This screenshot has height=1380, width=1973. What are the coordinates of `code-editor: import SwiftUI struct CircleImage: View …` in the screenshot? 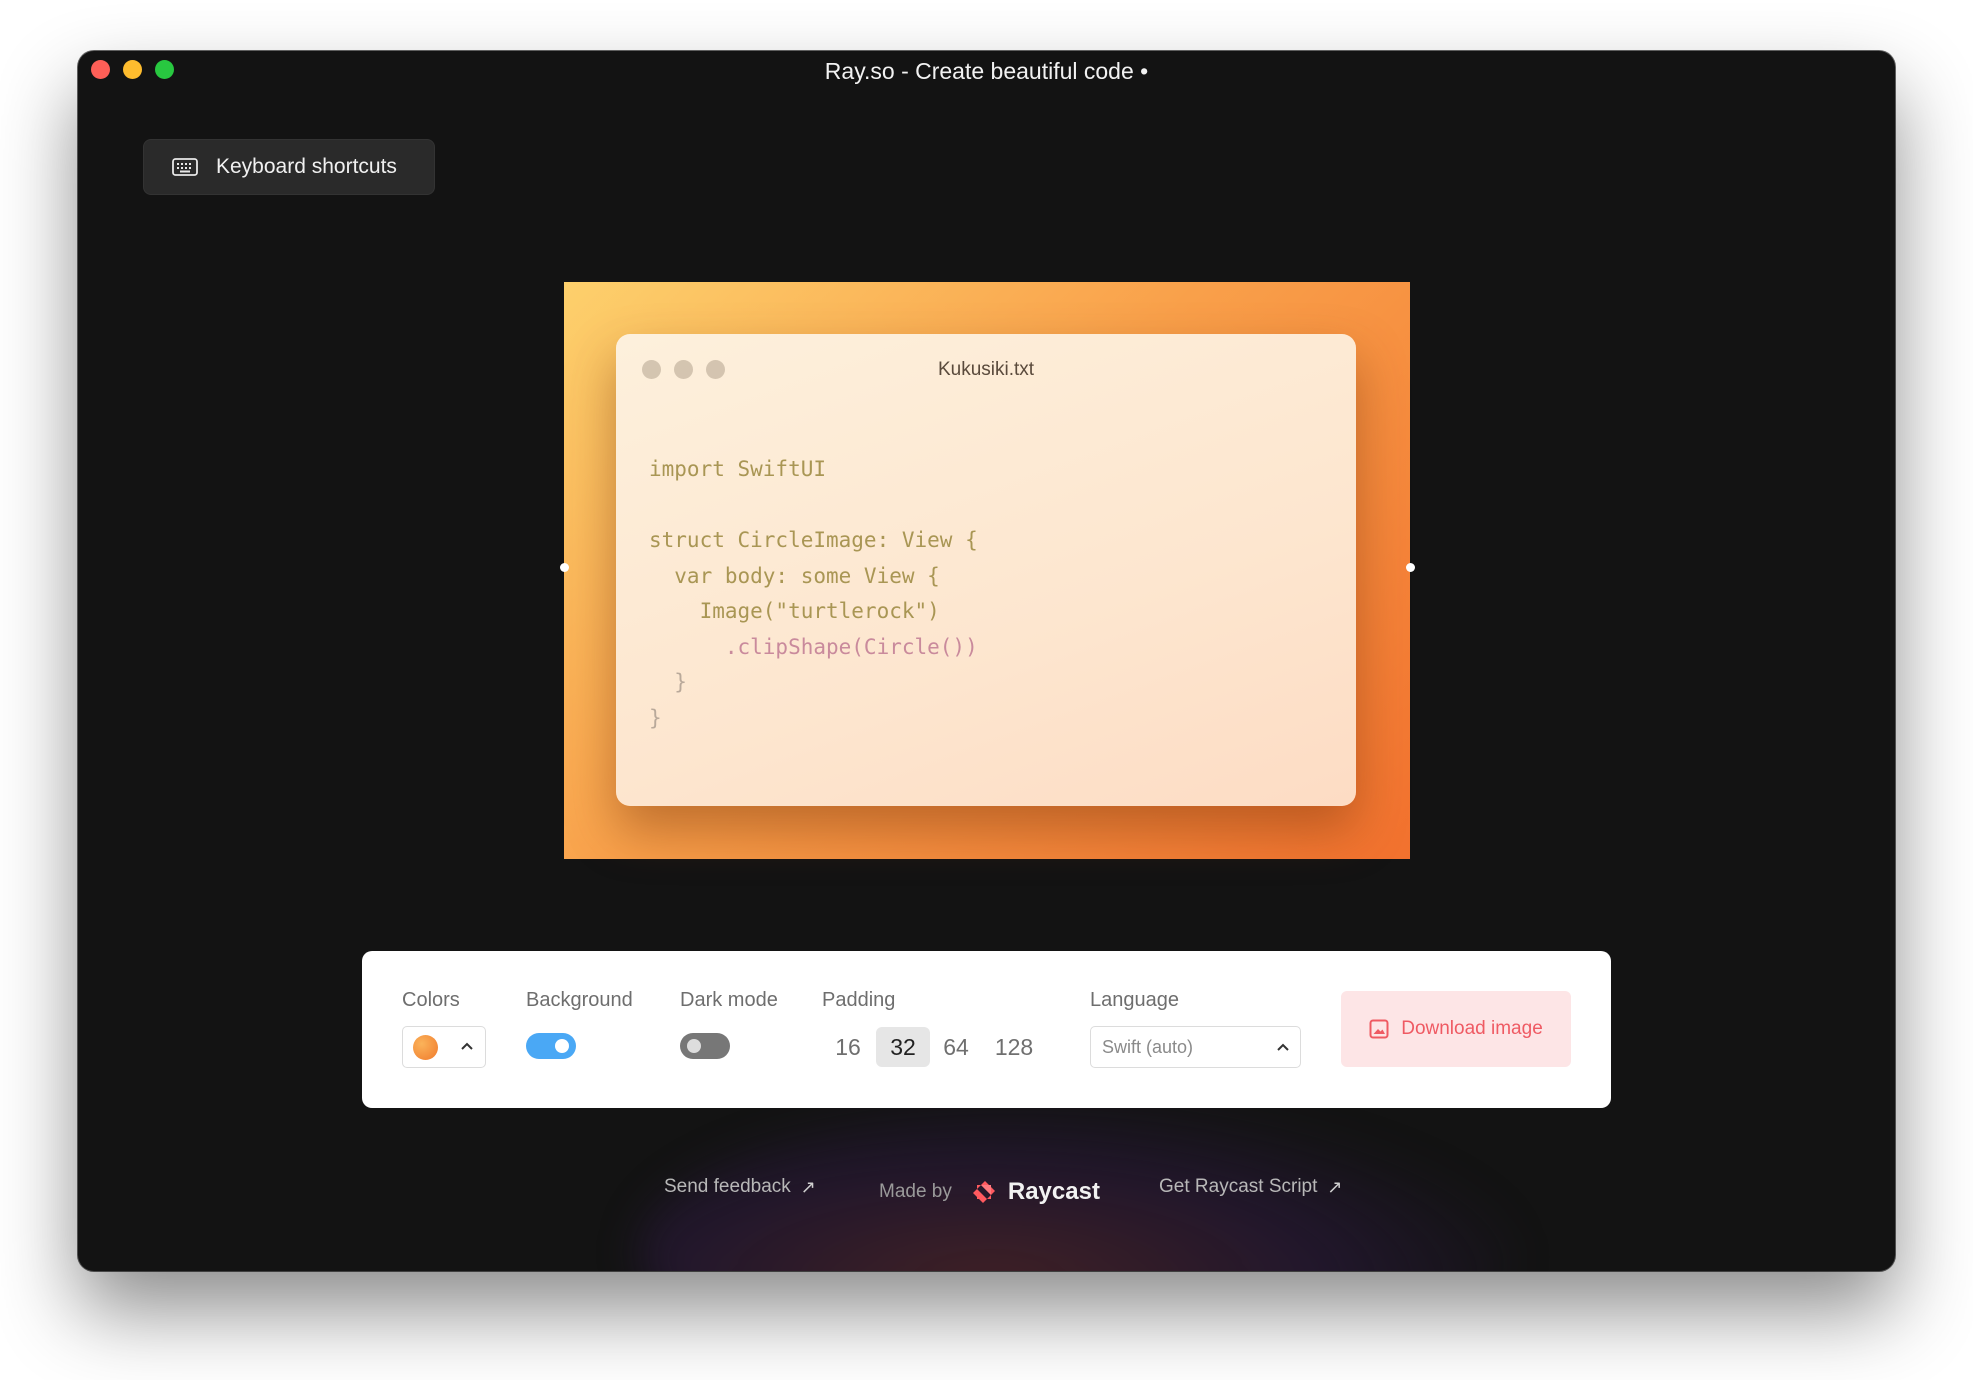 It's located at (813, 594).